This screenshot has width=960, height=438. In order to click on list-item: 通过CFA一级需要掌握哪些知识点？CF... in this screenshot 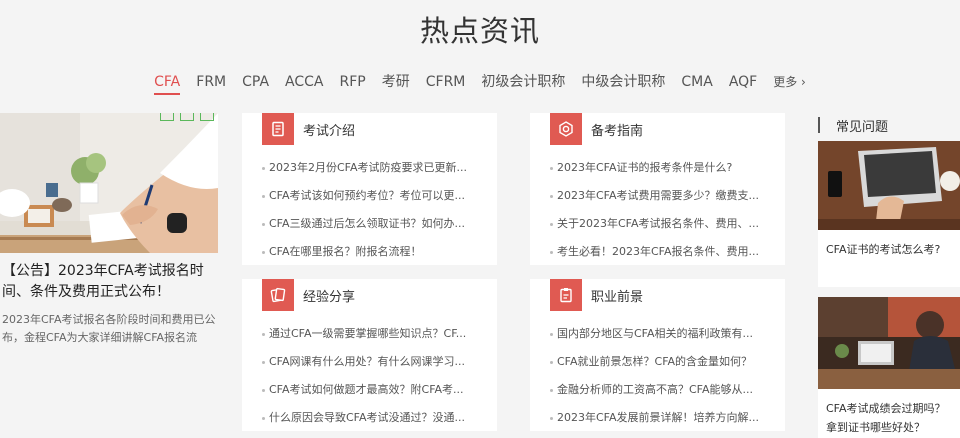, I will do `click(369, 334)`.